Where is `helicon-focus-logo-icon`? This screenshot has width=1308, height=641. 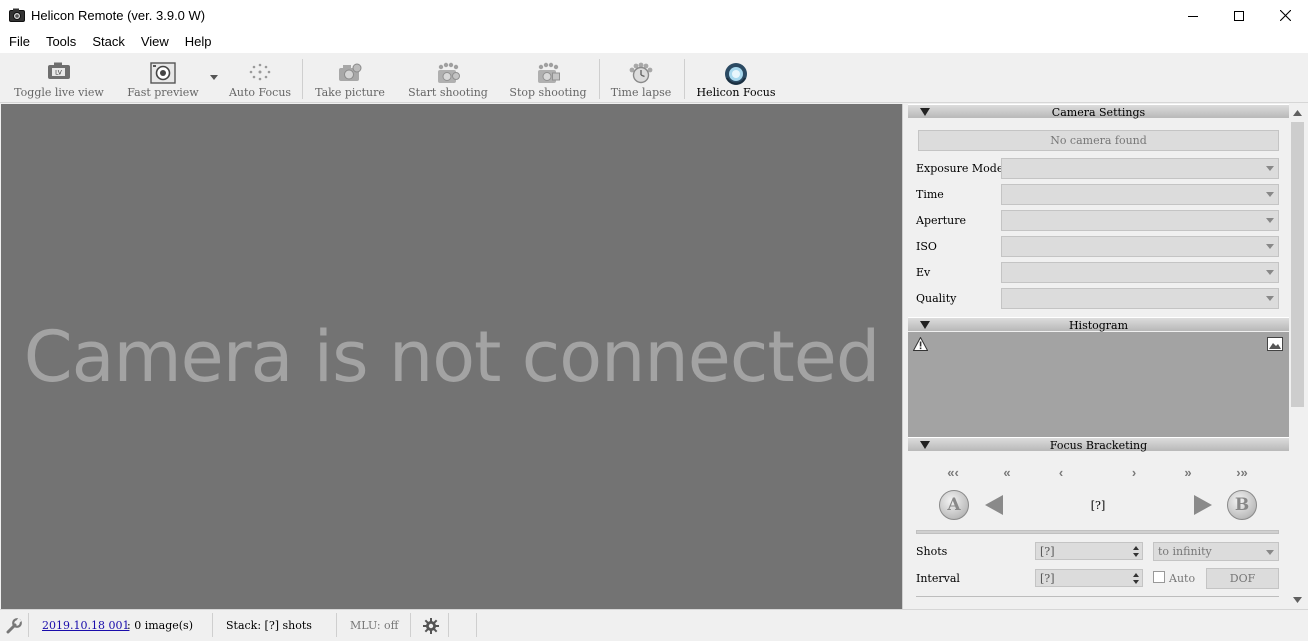 helicon-focus-logo-icon is located at coordinates (736, 74).